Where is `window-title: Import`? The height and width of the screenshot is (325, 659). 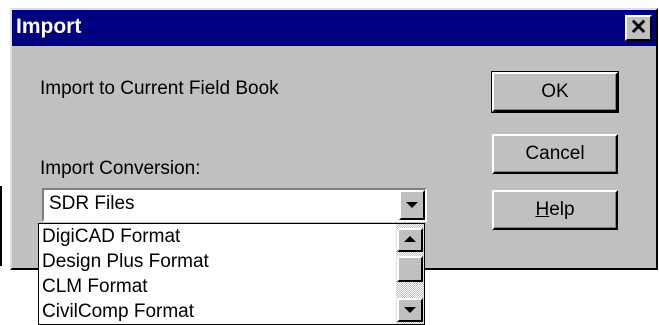 window-title: Import is located at coordinates (49, 26).